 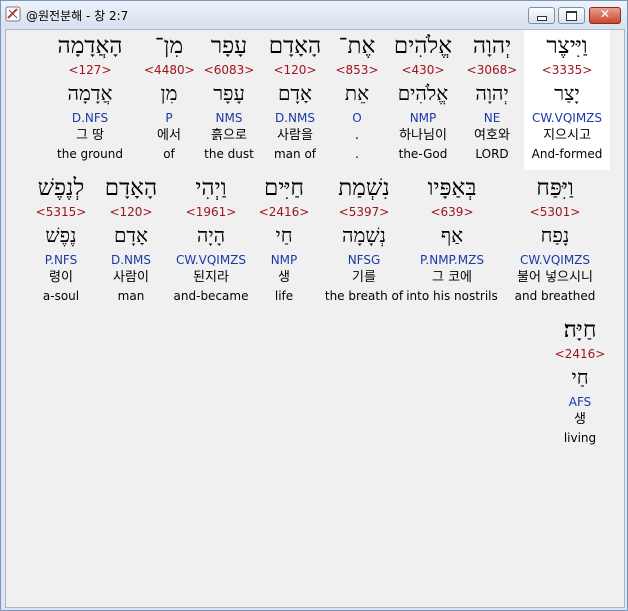 I want to click on strong-number: <127>, so click(x=90, y=70).